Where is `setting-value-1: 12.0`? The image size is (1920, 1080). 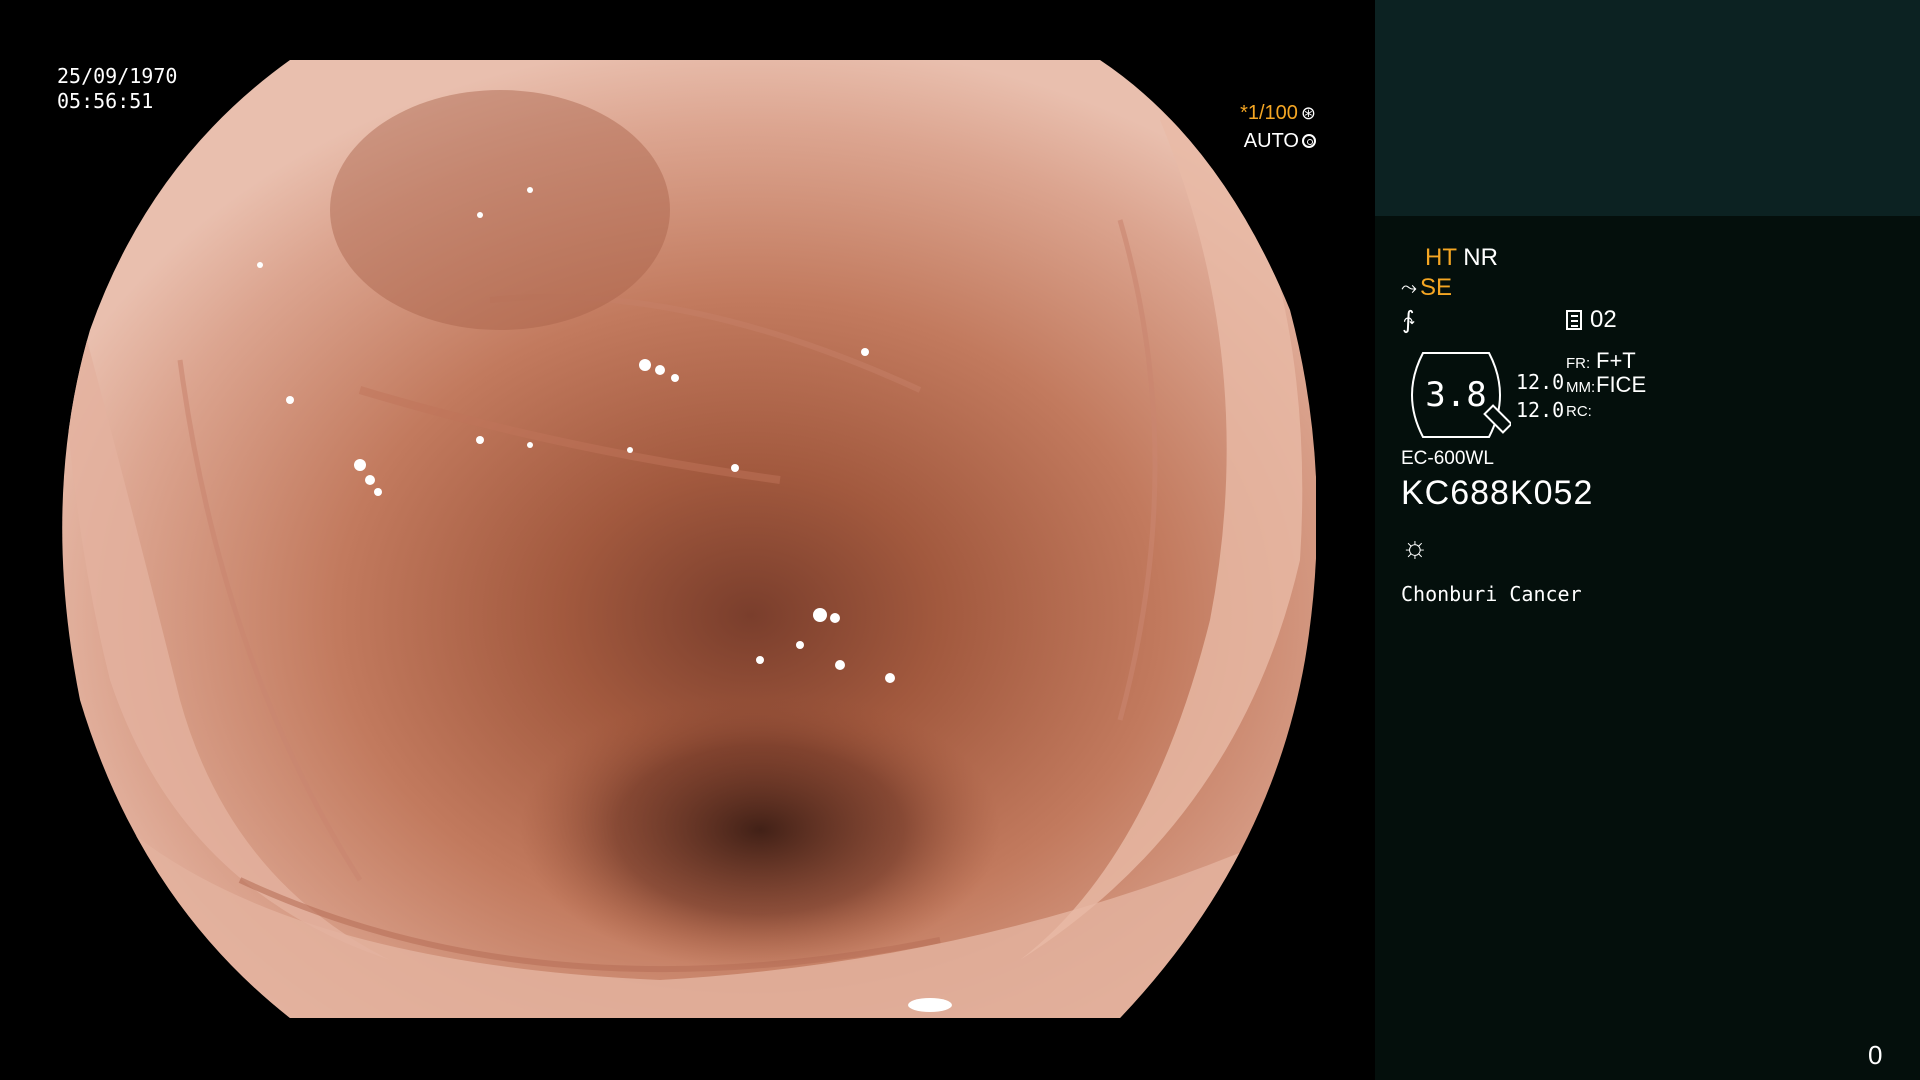
setting-value-1: 12.0 is located at coordinates (1540, 382).